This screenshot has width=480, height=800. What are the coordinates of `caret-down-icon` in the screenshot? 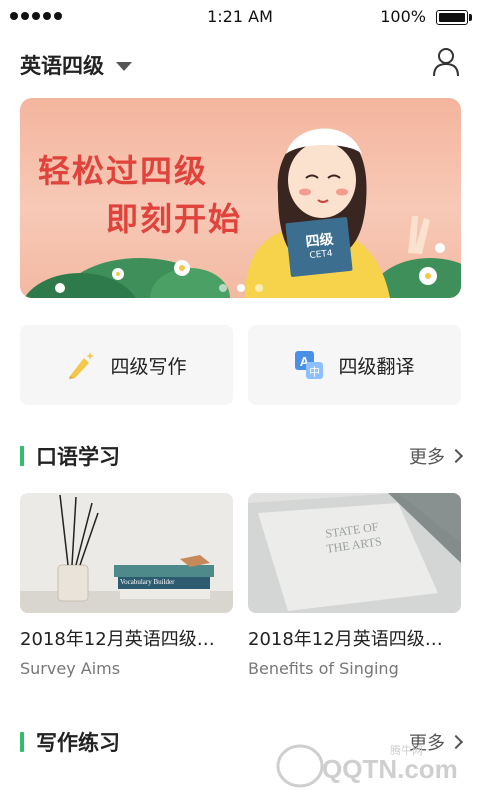 It's located at (124, 66).